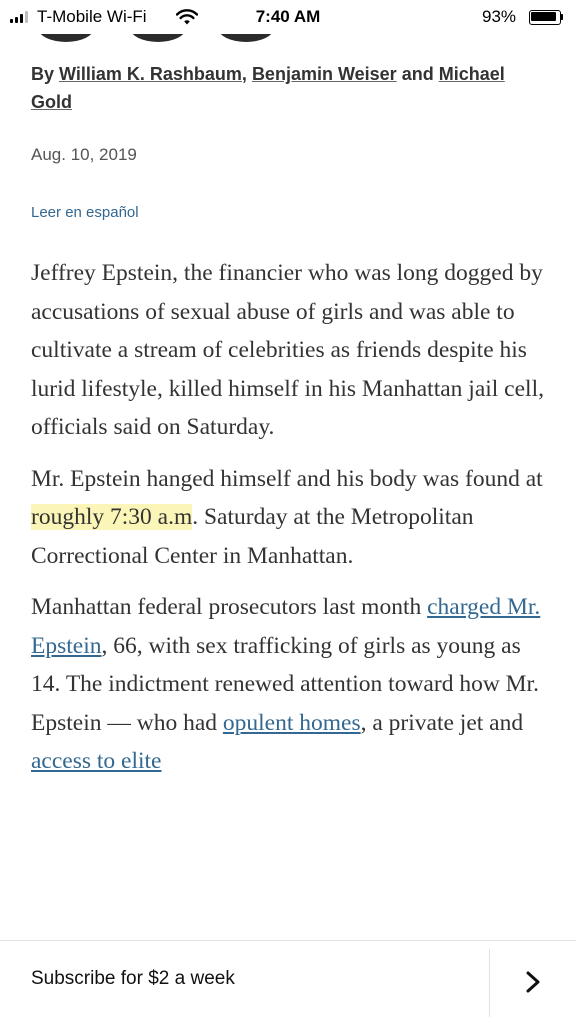 This screenshot has height=1025, width=576. What do you see at coordinates (292, 723) in the screenshot?
I see `opulent-homes-link: opulent homes` at bounding box center [292, 723].